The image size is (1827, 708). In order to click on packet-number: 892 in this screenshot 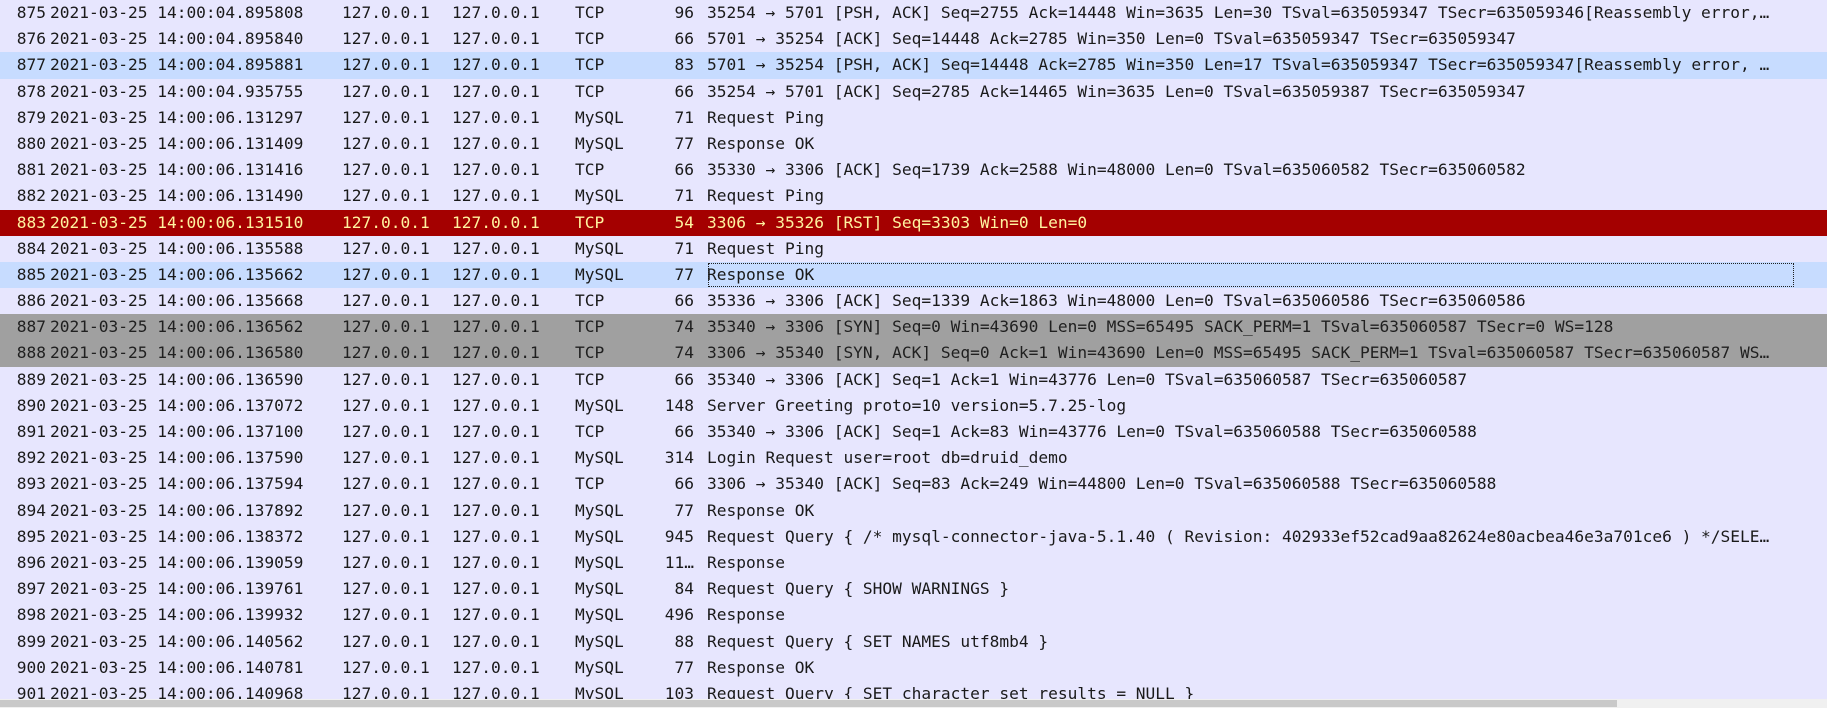, I will do `click(31, 458)`.